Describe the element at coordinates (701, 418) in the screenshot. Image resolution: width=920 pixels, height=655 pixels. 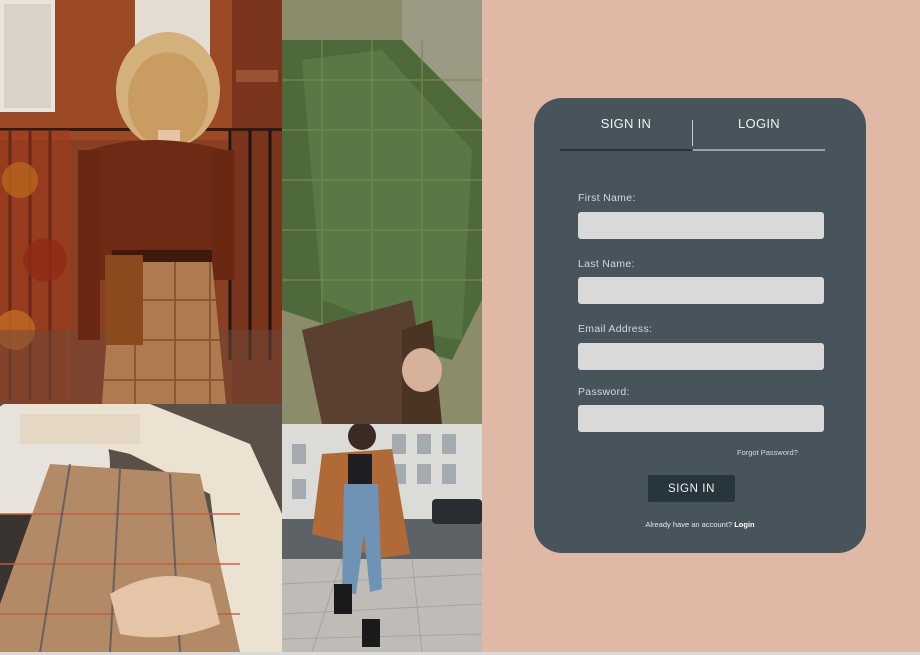
I see `password-field` at that location.